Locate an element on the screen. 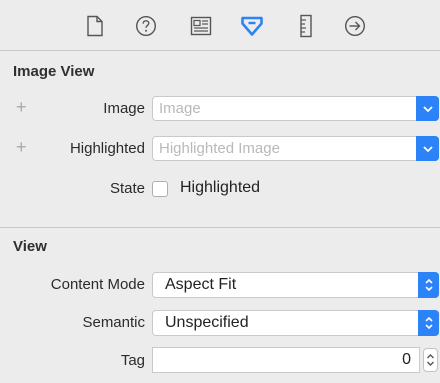 Image resolution: width=440 pixels, height=383 pixels. image-placeholder: Image is located at coordinates (180, 108).